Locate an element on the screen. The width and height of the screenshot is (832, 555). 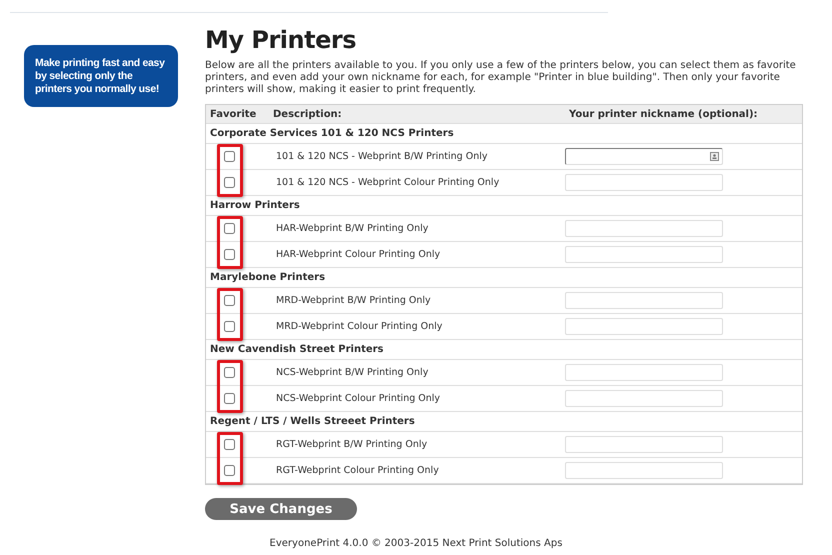
column-header: Description: is located at coordinates (308, 114).